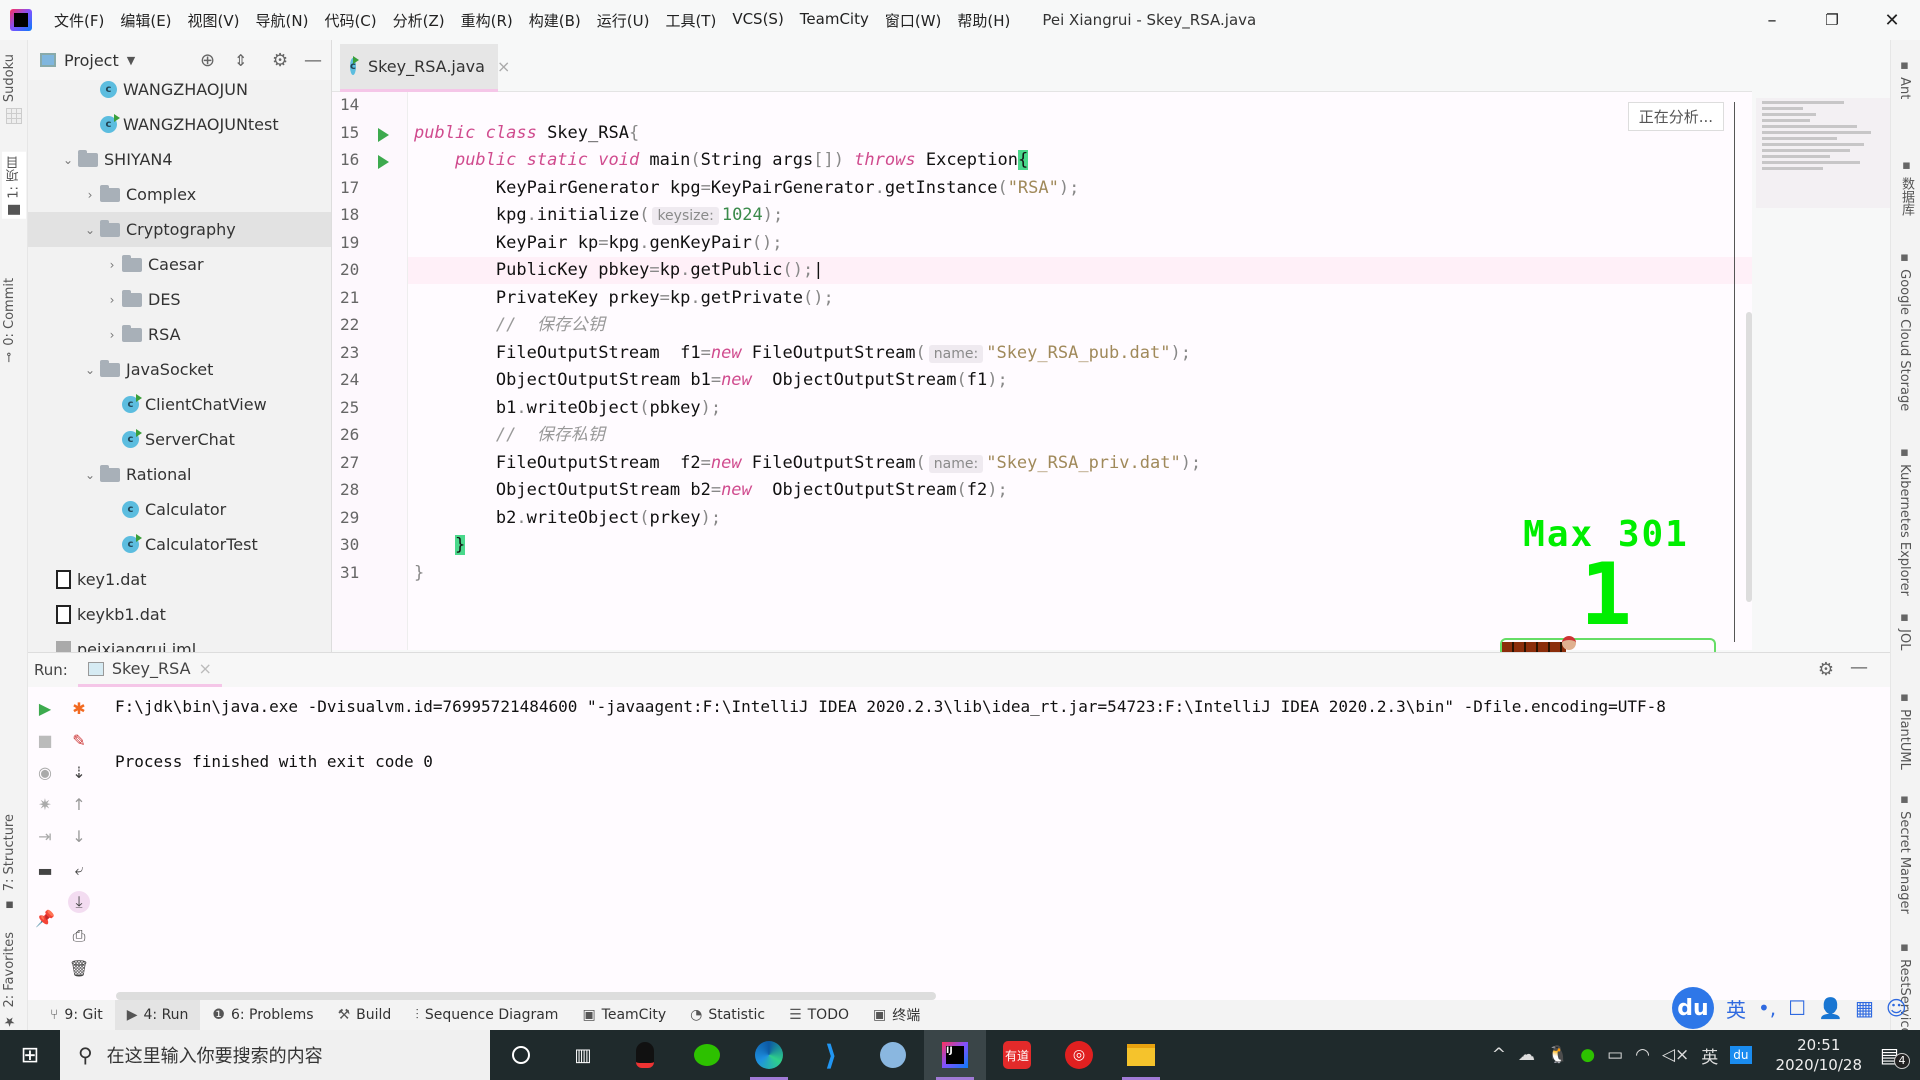 This screenshot has width=1920, height=1080. I want to click on structure-tab: ▪ 7: Structure, so click(9, 863).